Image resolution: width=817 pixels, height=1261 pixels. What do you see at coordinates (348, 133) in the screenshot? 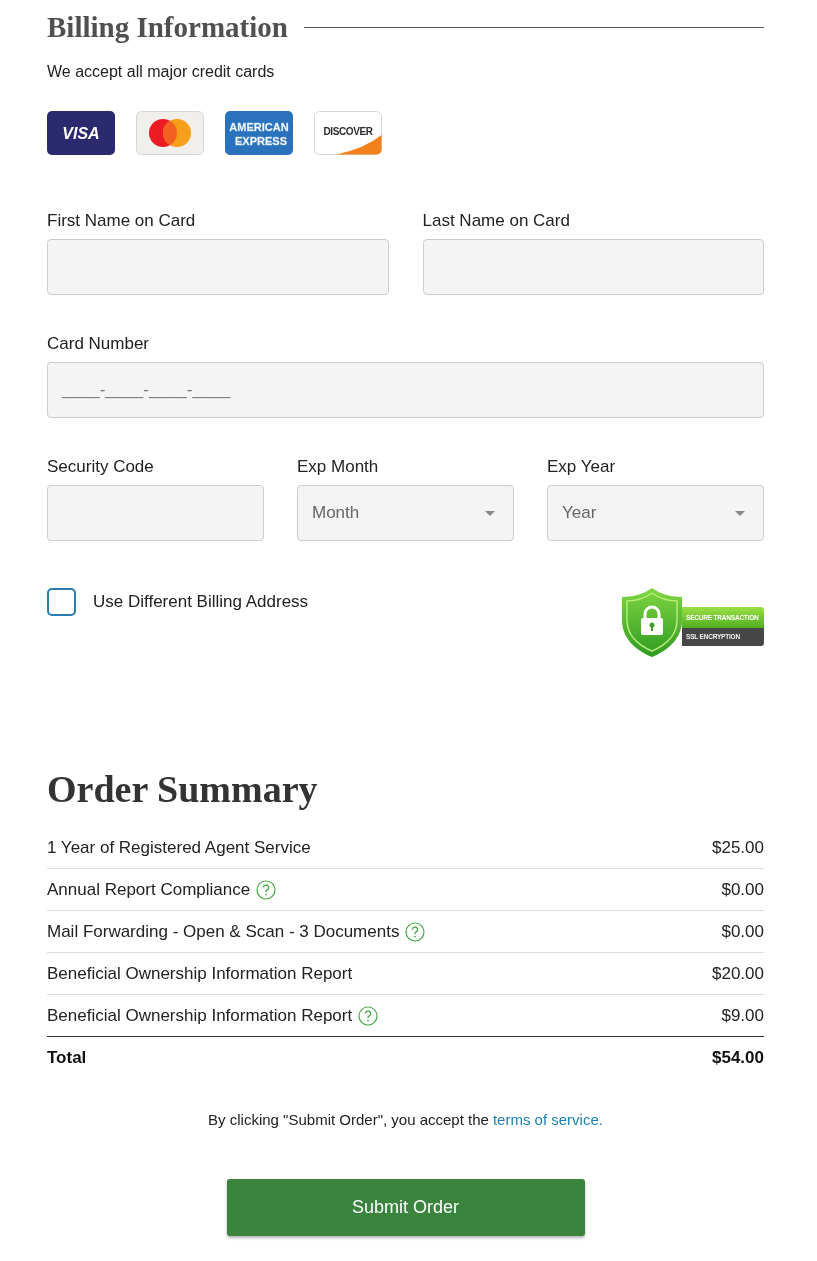
I see `discover-logo: DISCOVER` at bounding box center [348, 133].